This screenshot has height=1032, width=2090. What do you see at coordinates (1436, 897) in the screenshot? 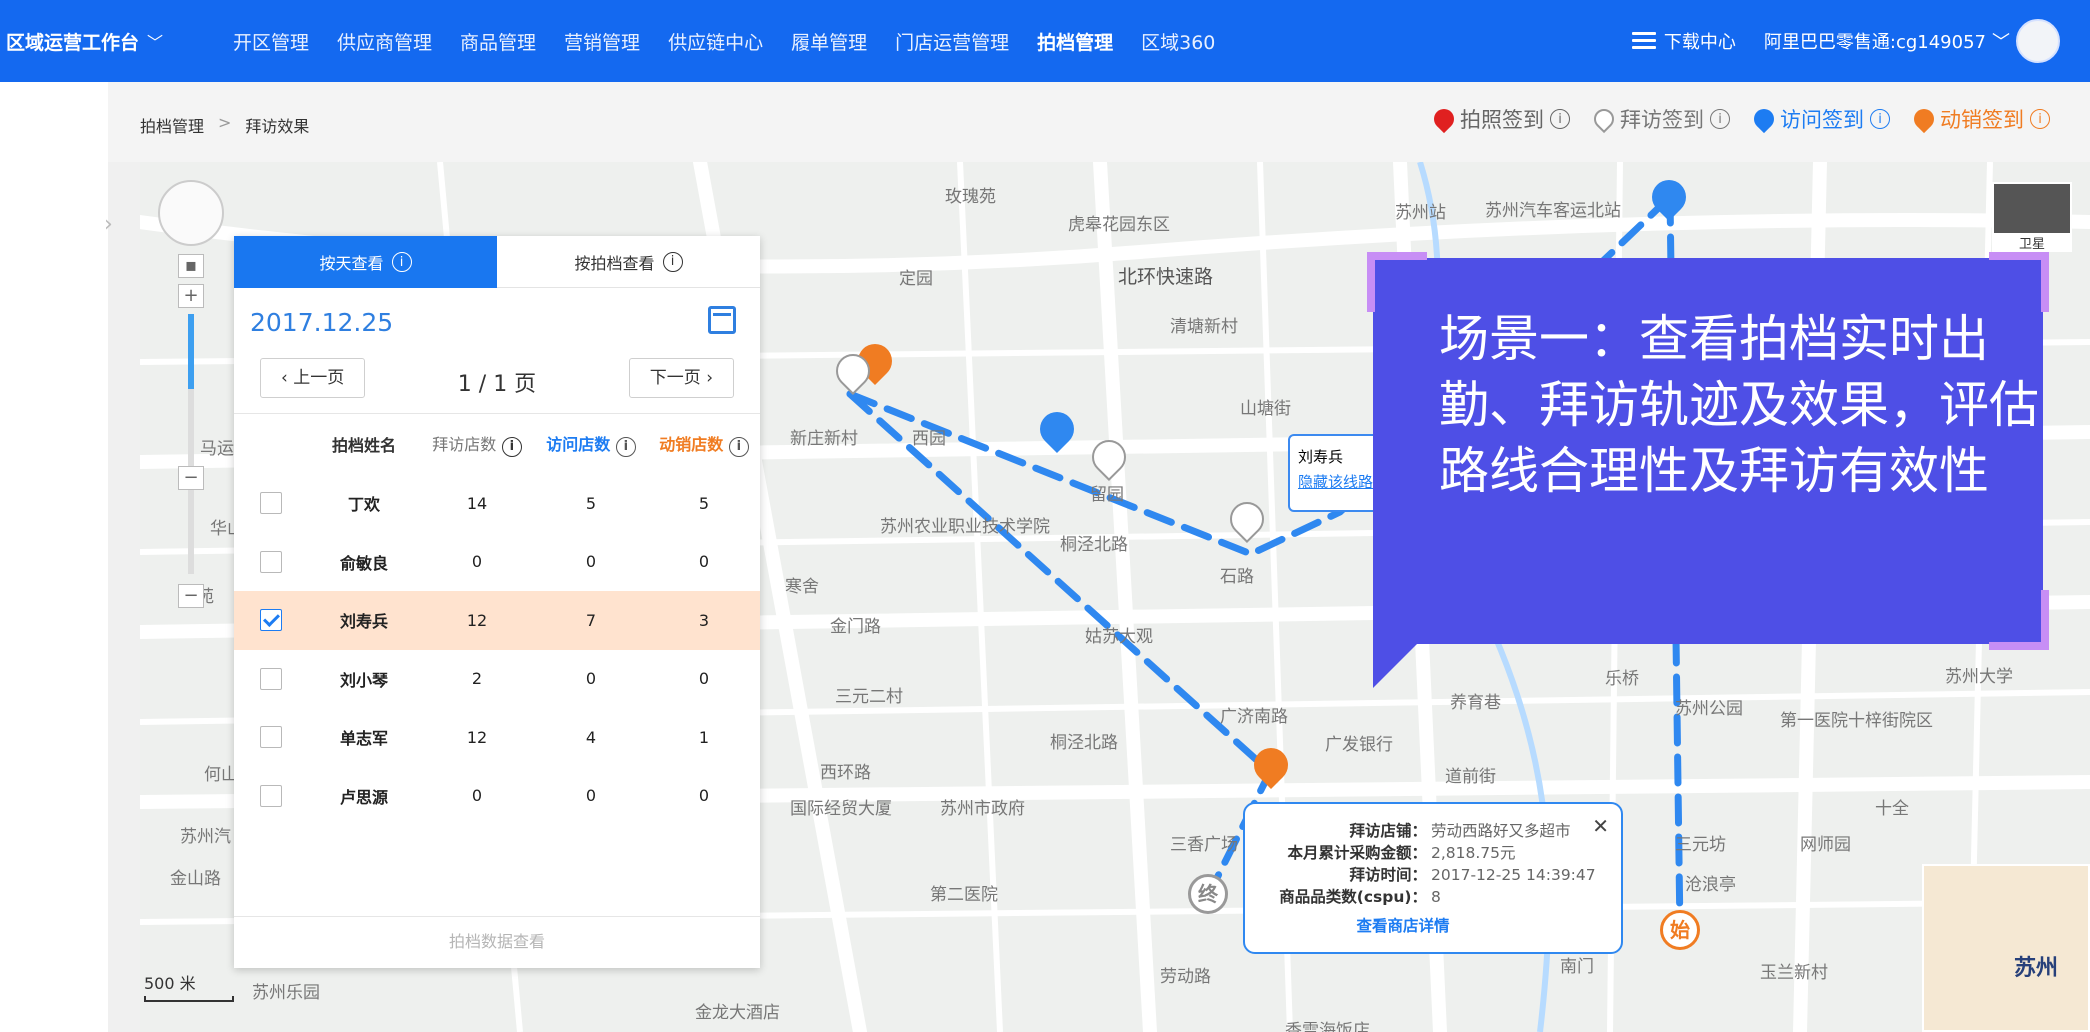
I see `store-info-value: 8` at bounding box center [1436, 897].